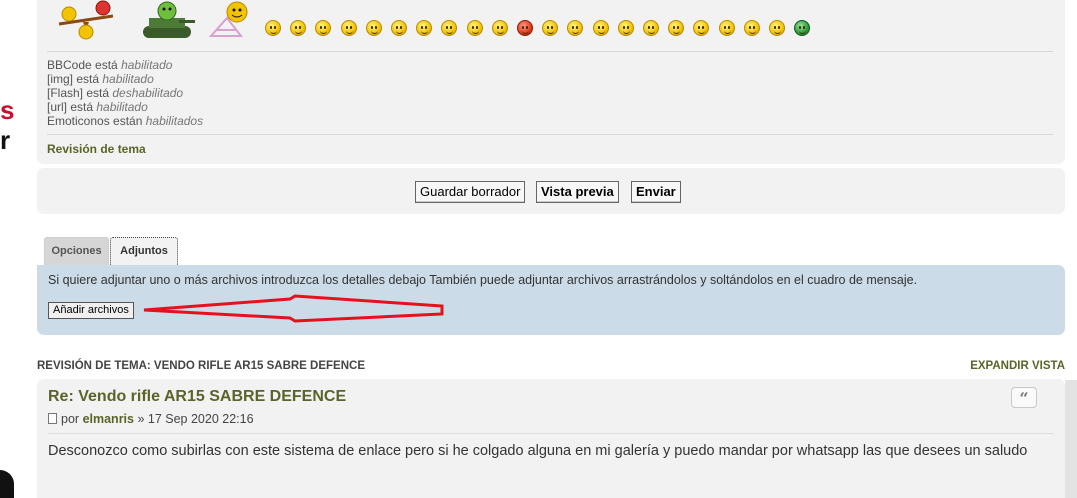  Describe the element at coordinates (470, 192) in the screenshot. I see `save-draft-button: Guardar borrador` at that location.